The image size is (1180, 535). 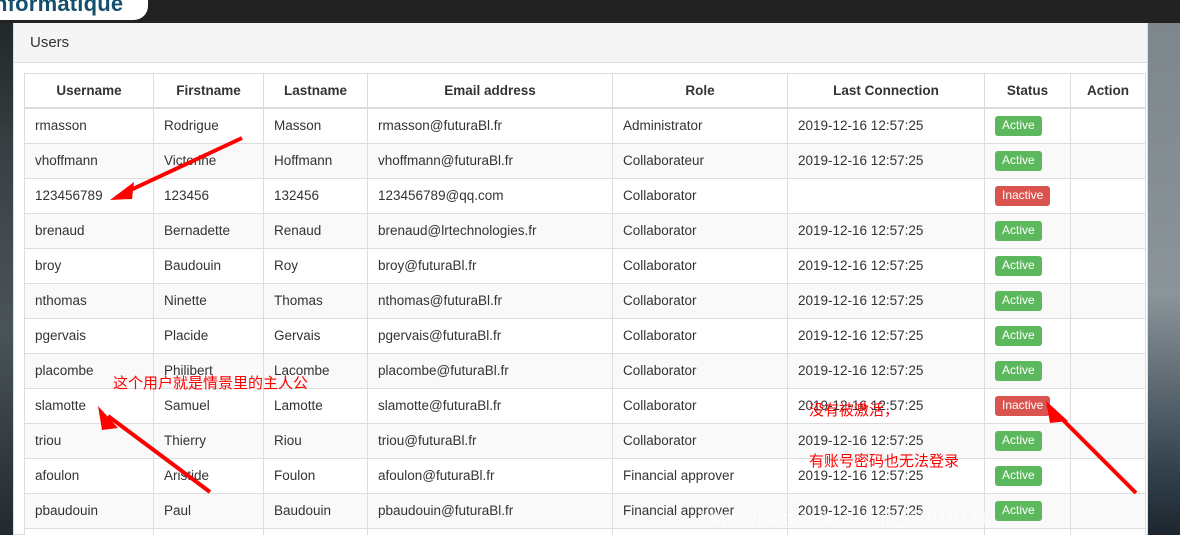 What do you see at coordinates (208, 531) in the screenshot?
I see `cell-firstname: Maximilien` at bounding box center [208, 531].